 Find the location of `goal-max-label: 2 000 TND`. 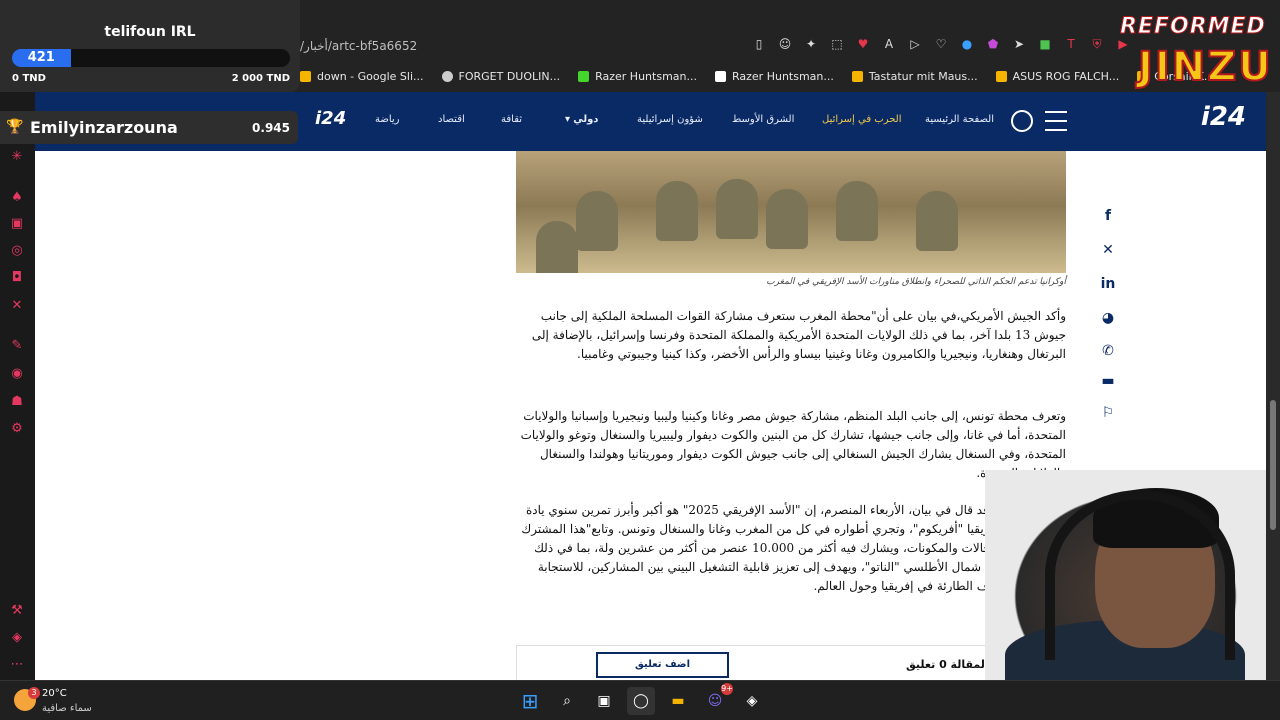

goal-max-label: 2 000 TND is located at coordinates (260, 78).